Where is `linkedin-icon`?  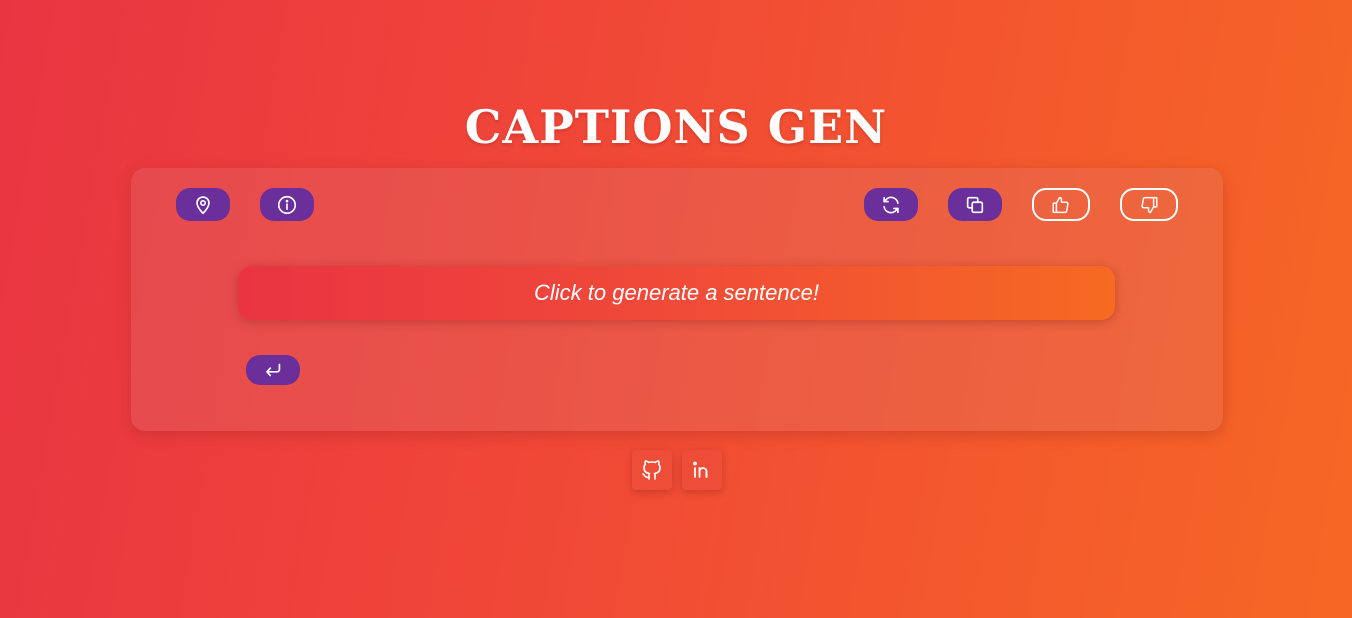 linkedin-icon is located at coordinates (702, 470).